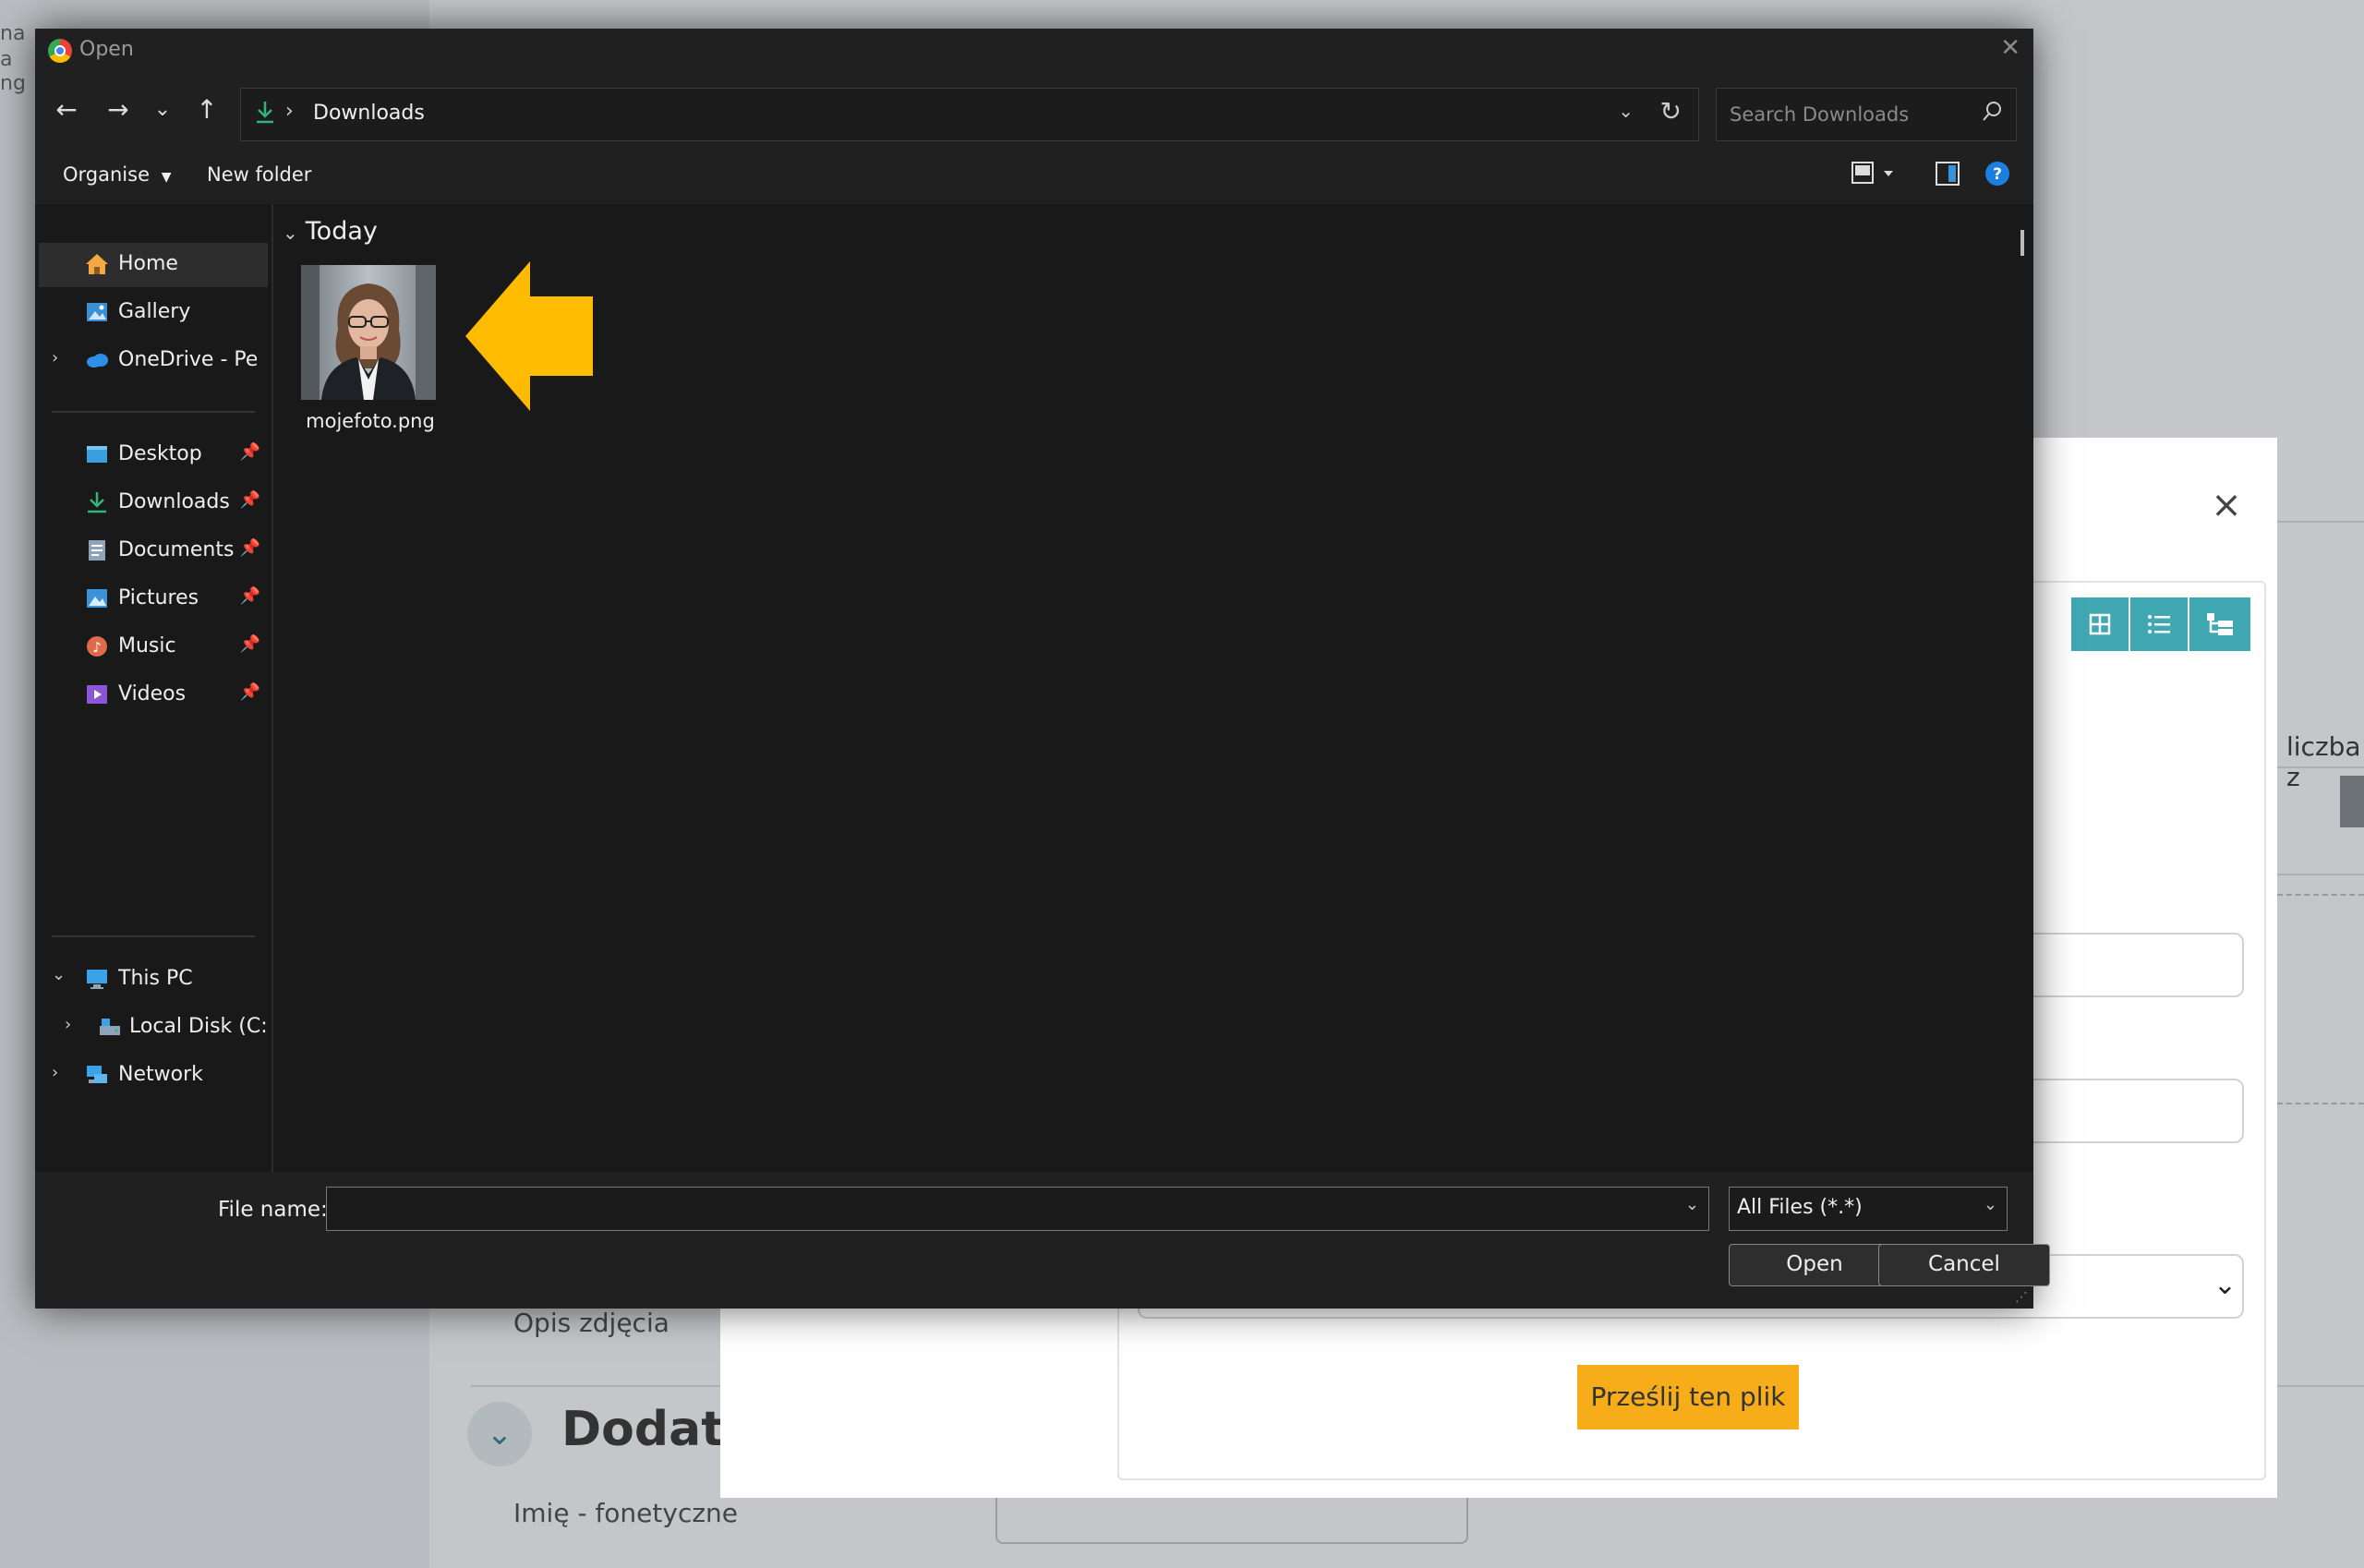 The width and height of the screenshot is (2364, 1568). Describe the element at coordinates (13, 33) in the screenshot. I see `edge-text-1: na` at that location.